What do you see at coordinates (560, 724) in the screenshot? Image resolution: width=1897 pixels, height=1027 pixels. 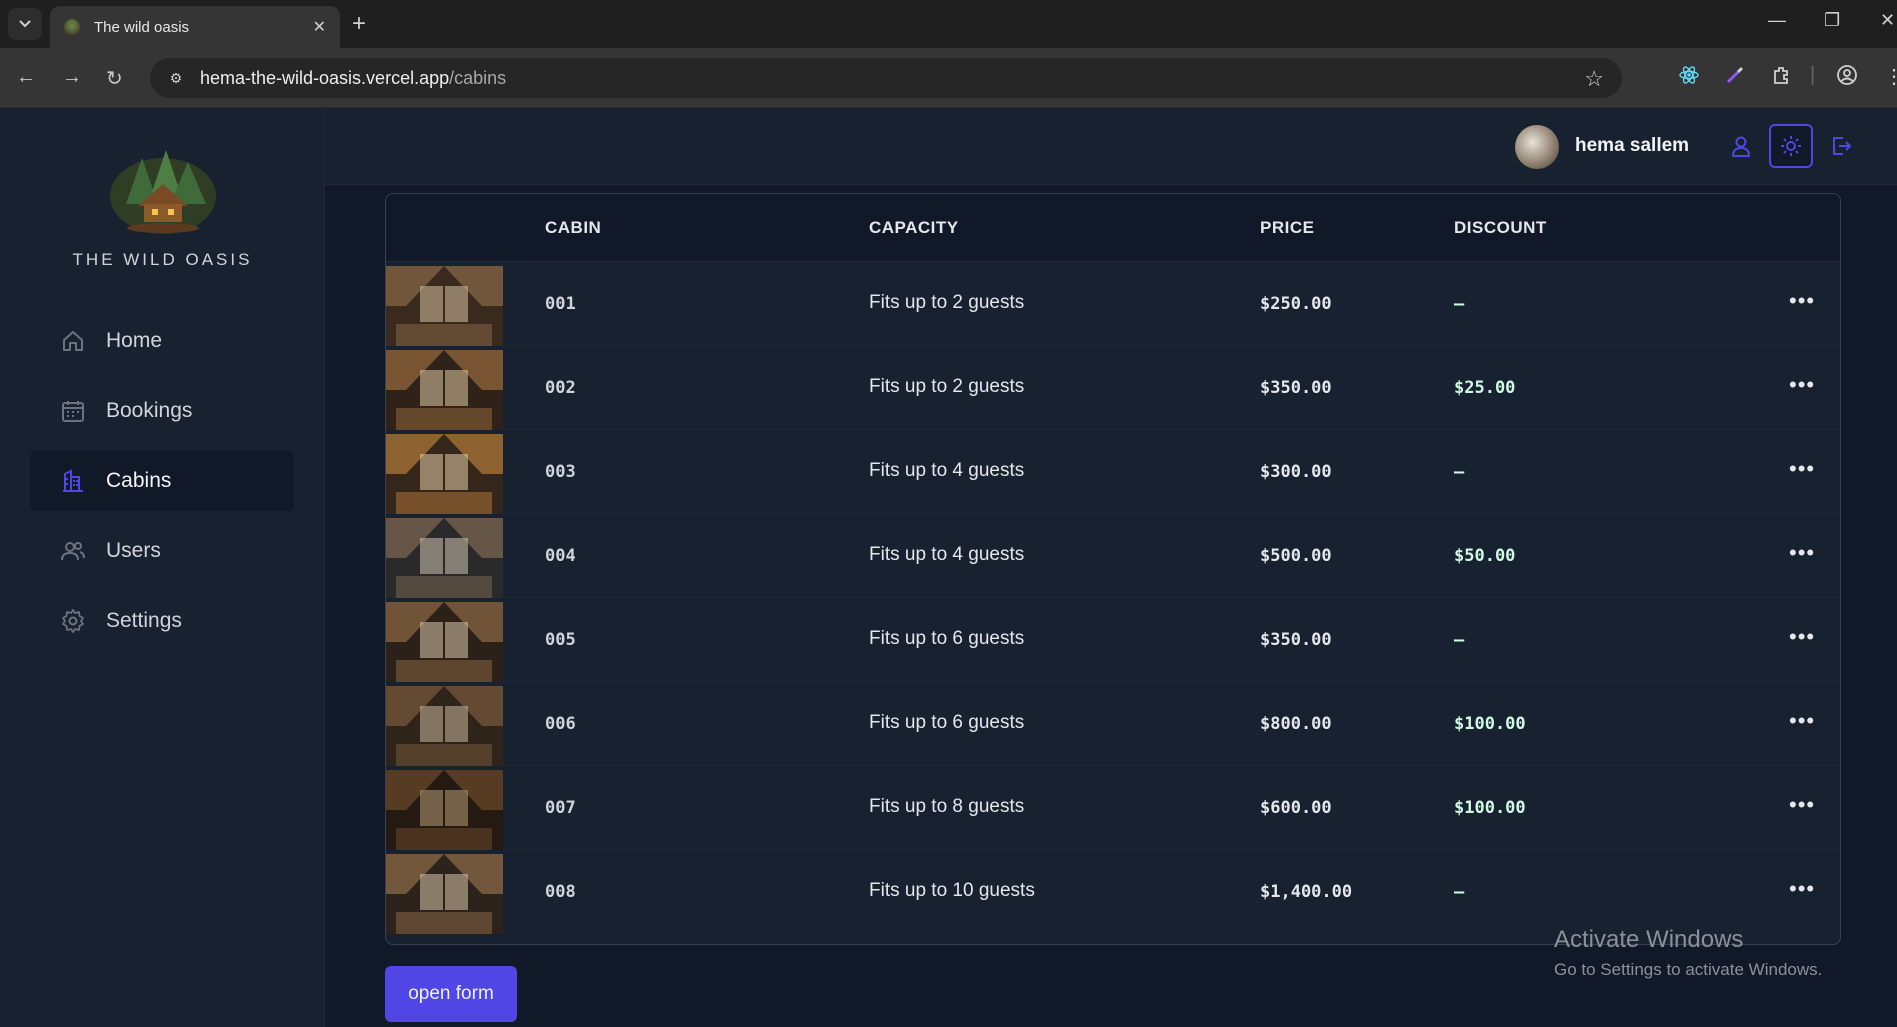 I see `cabin-name: 006` at bounding box center [560, 724].